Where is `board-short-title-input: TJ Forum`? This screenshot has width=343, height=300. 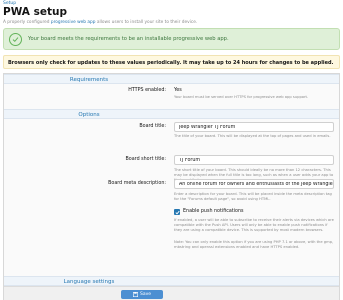 board-short-title-input: TJ Forum is located at coordinates (254, 160).